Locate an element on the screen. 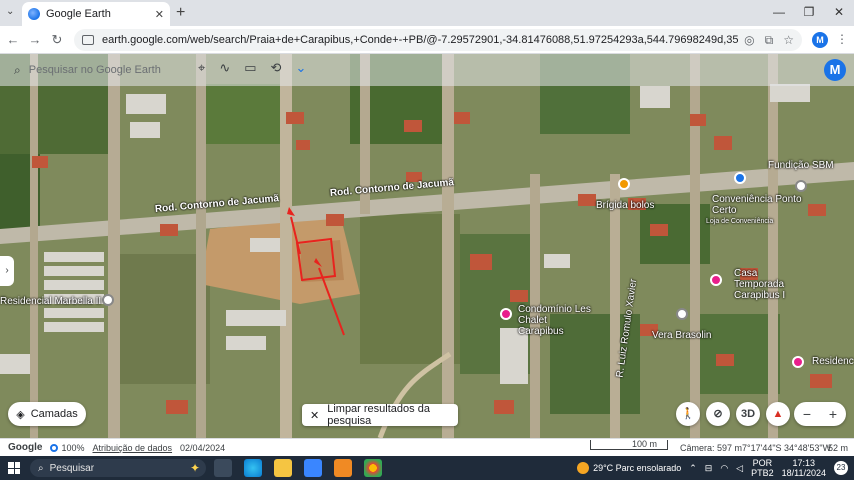 The width and height of the screenshot is (854, 480). taskbar-apps is located at coordinates (298, 468).